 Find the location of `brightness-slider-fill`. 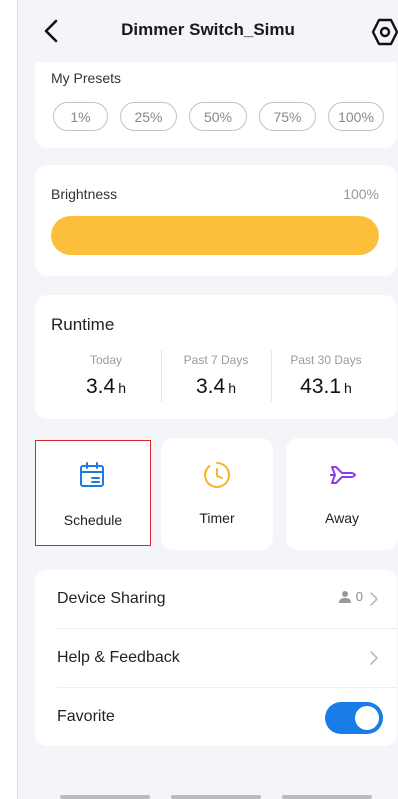

brightness-slider-fill is located at coordinates (215, 235).